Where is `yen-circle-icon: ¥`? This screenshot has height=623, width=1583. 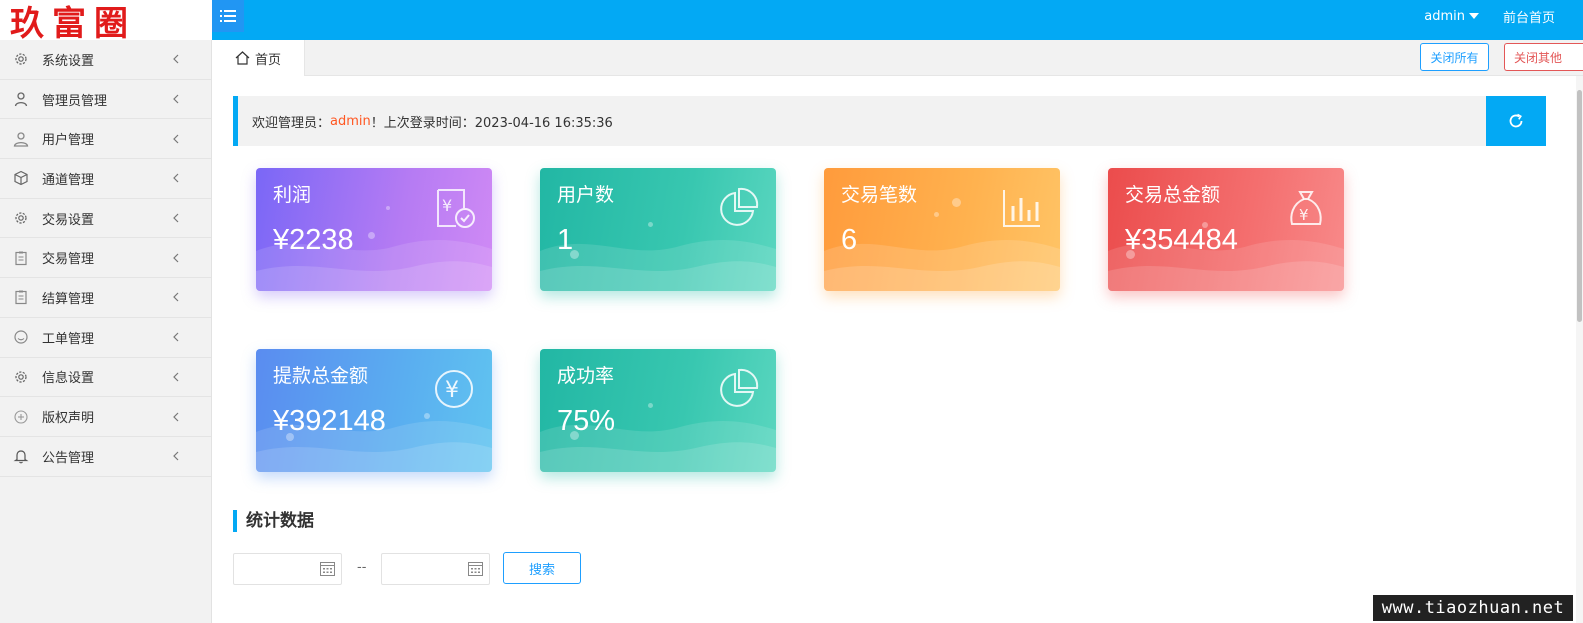 yen-circle-icon: ¥ is located at coordinates (454, 389).